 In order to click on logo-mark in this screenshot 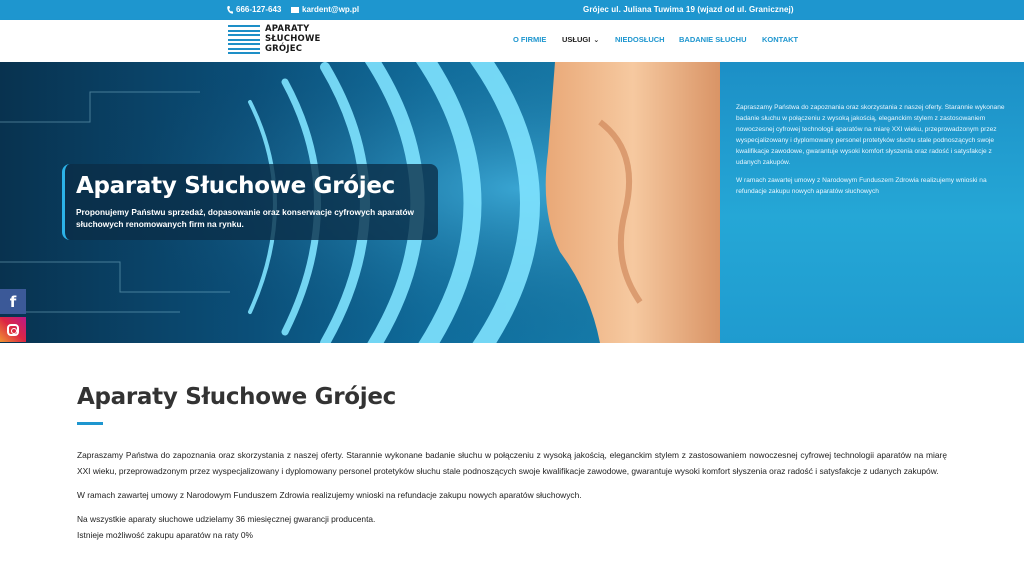, I will do `click(244, 39)`.